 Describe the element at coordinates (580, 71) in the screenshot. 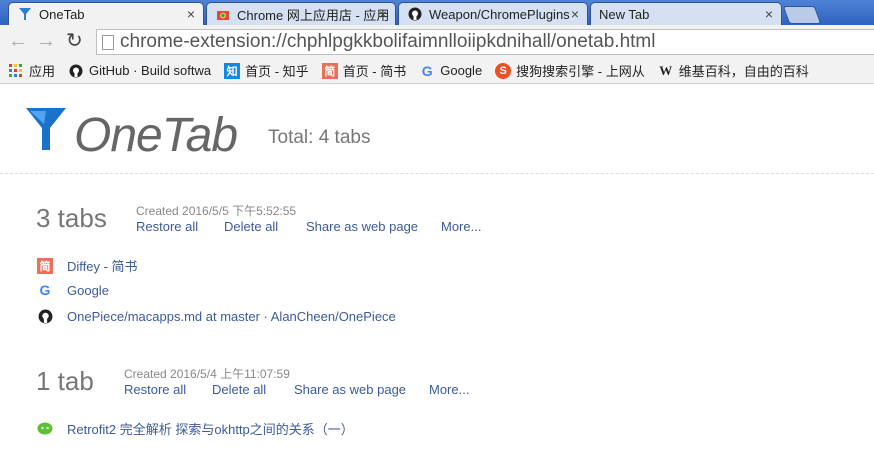

I see `bookmark-label: 搜狗搜索引擎 - 上网从` at that location.